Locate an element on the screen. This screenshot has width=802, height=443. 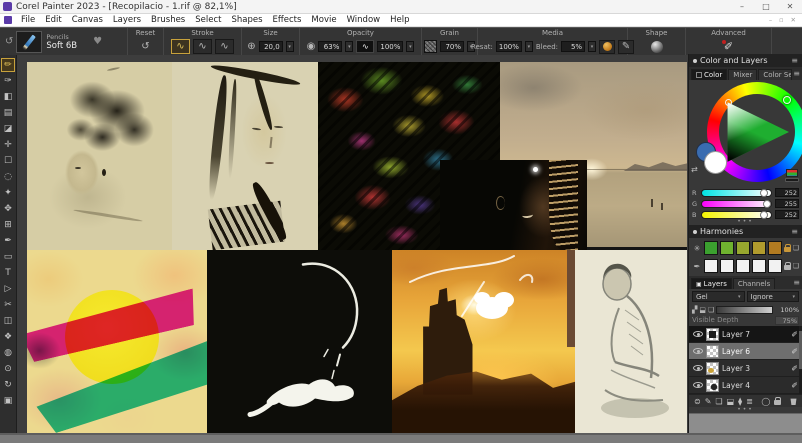
rect-select-tool: ☐ is located at coordinates (8, 161).